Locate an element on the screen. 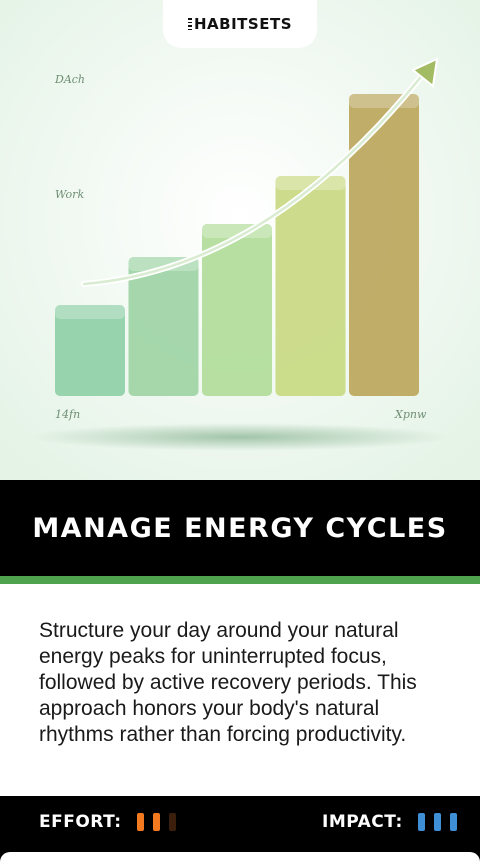 The image size is (480, 864). effort-pips is located at coordinates (152, 822).